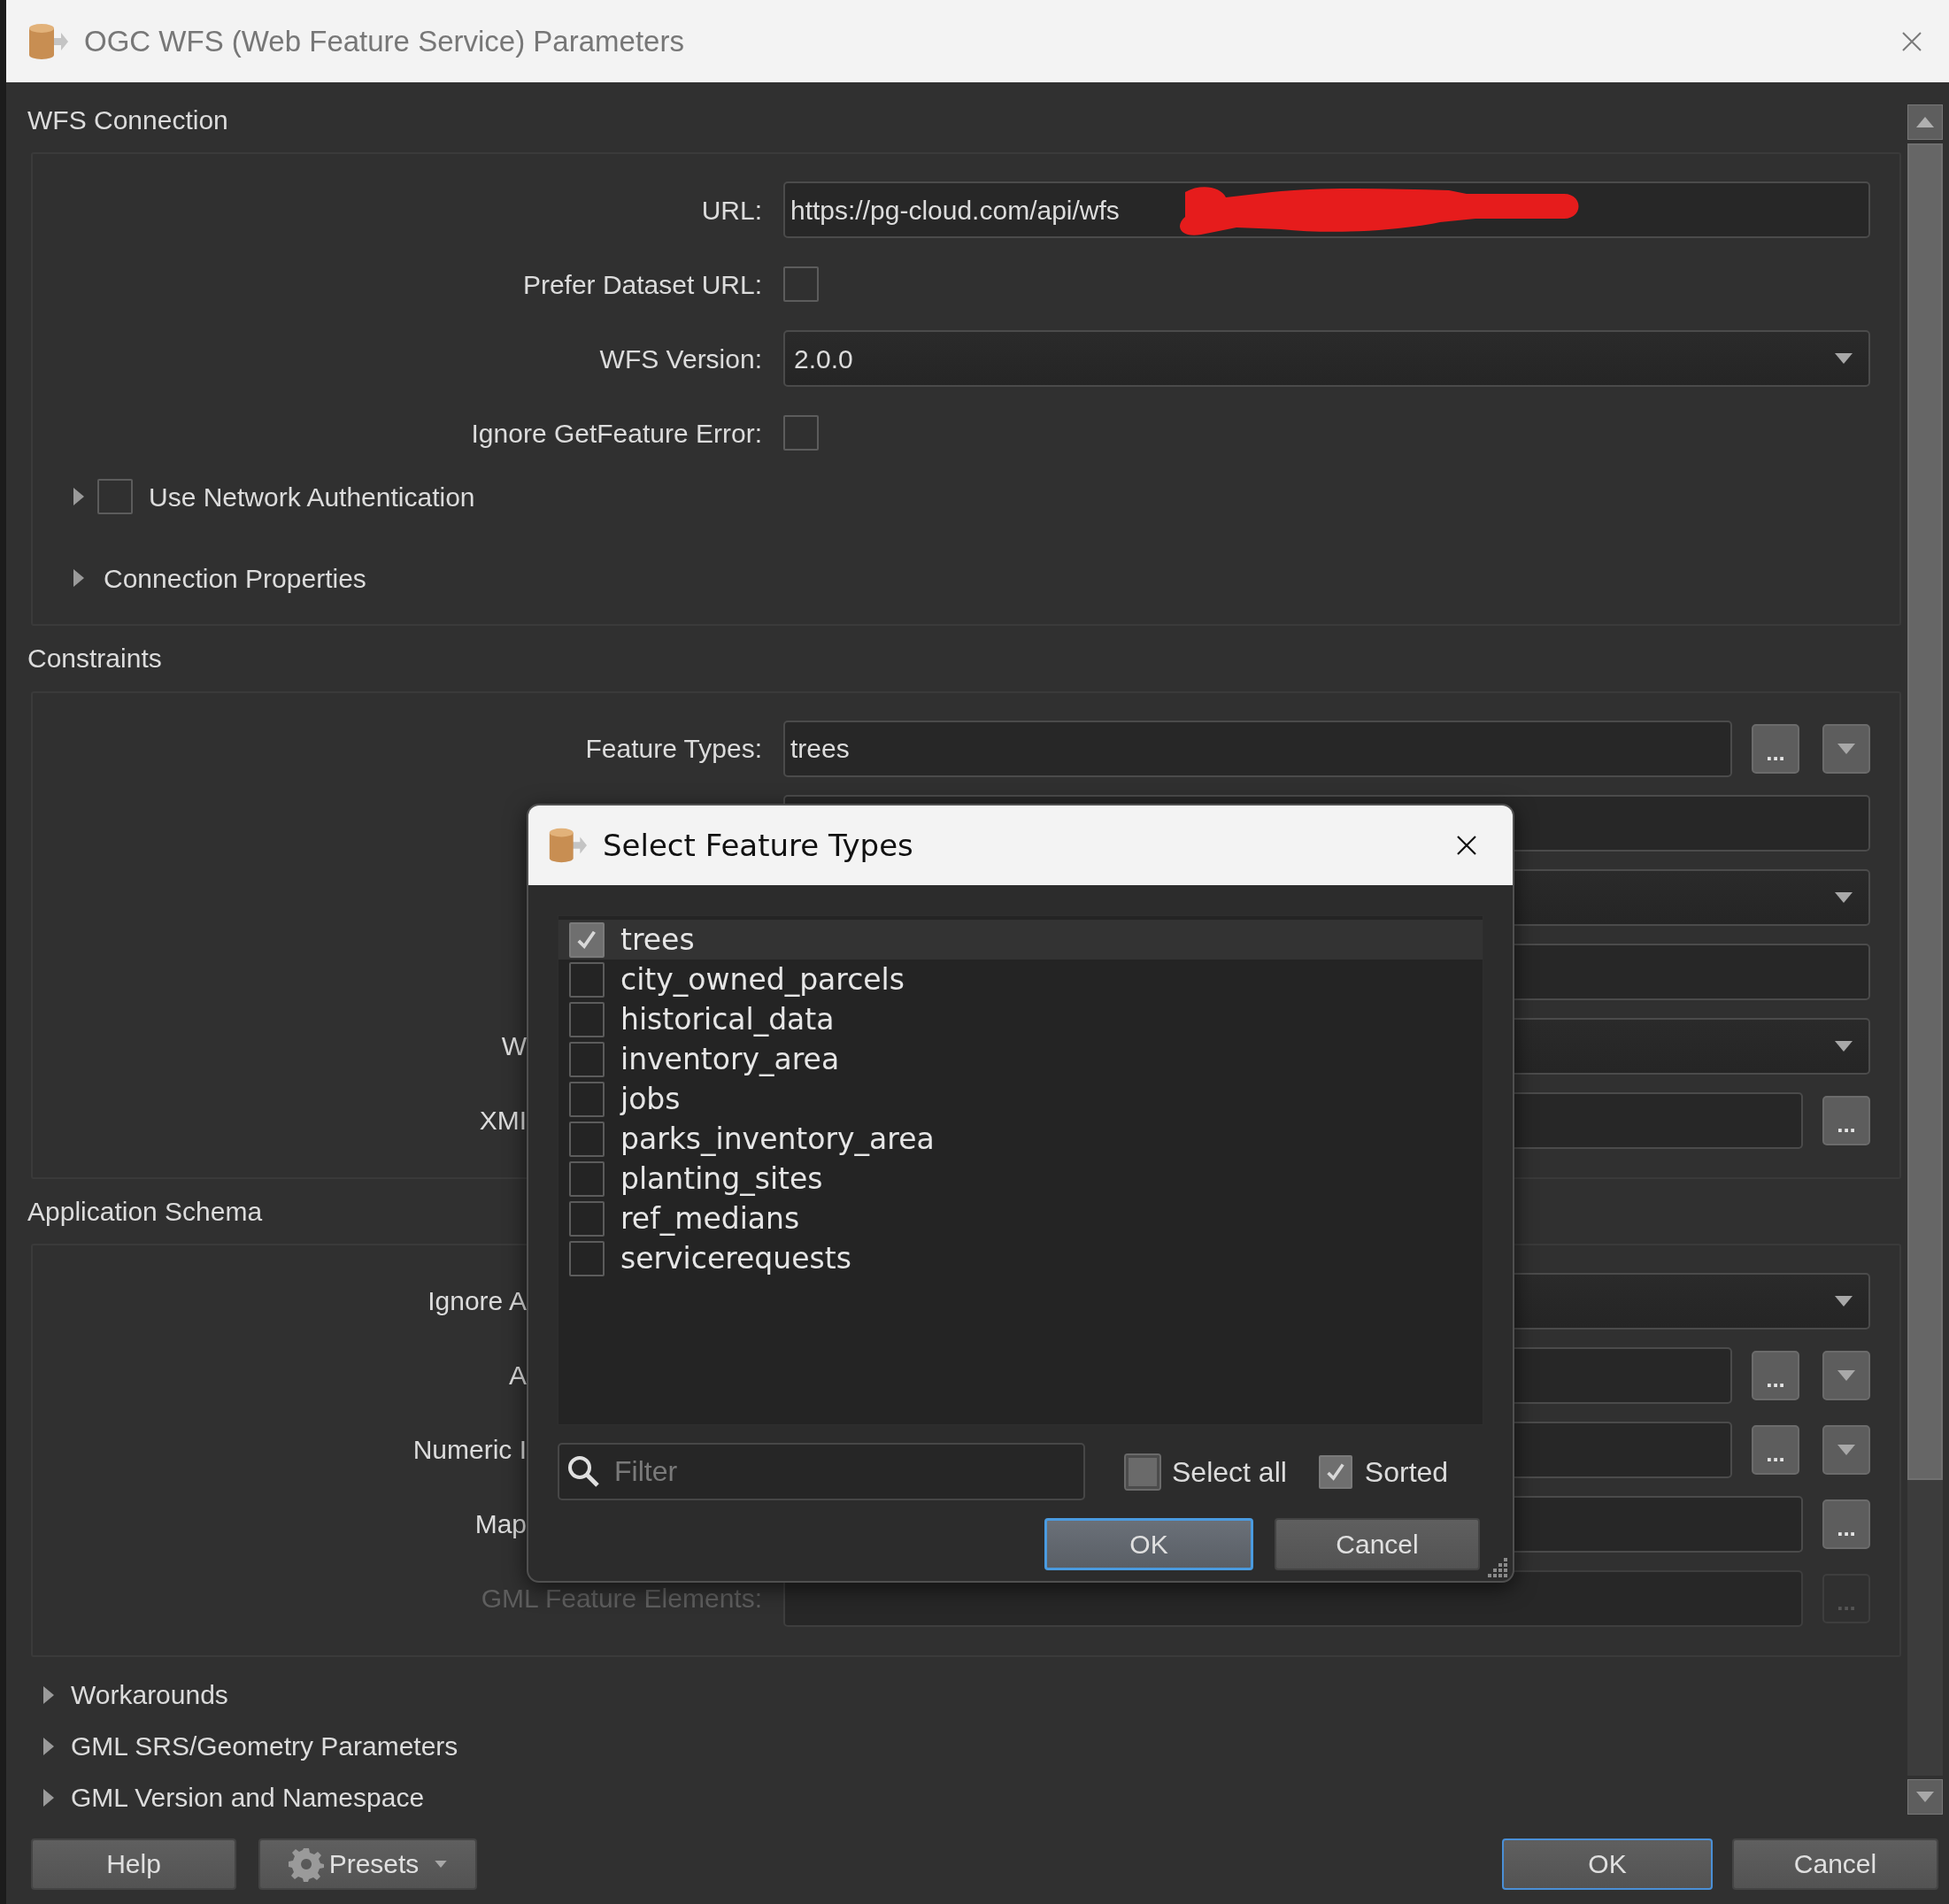 This screenshot has width=1949, height=1904. What do you see at coordinates (758, 845) in the screenshot?
I see `dialog-title: Select Feature Types` at bounding box center [758, 845].